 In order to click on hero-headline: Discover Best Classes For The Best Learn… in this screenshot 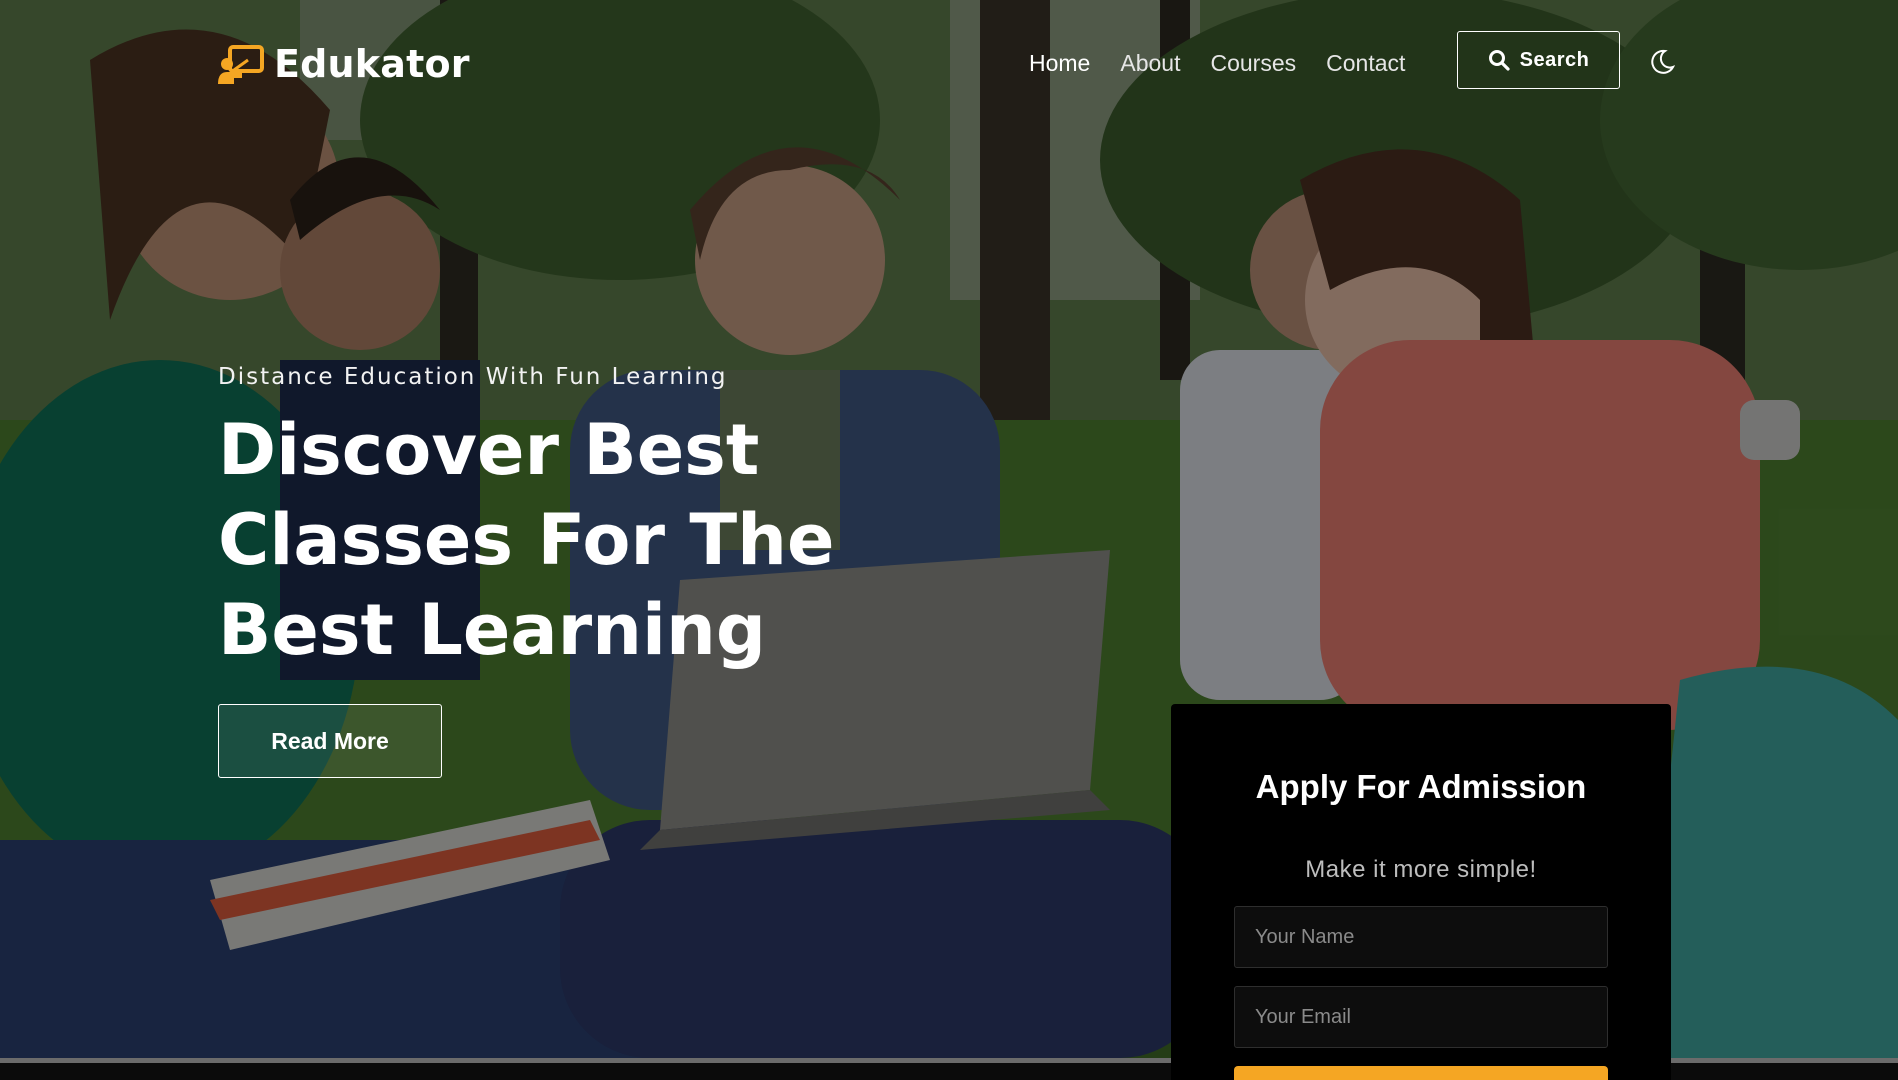, I will do `click(526, 540)`.